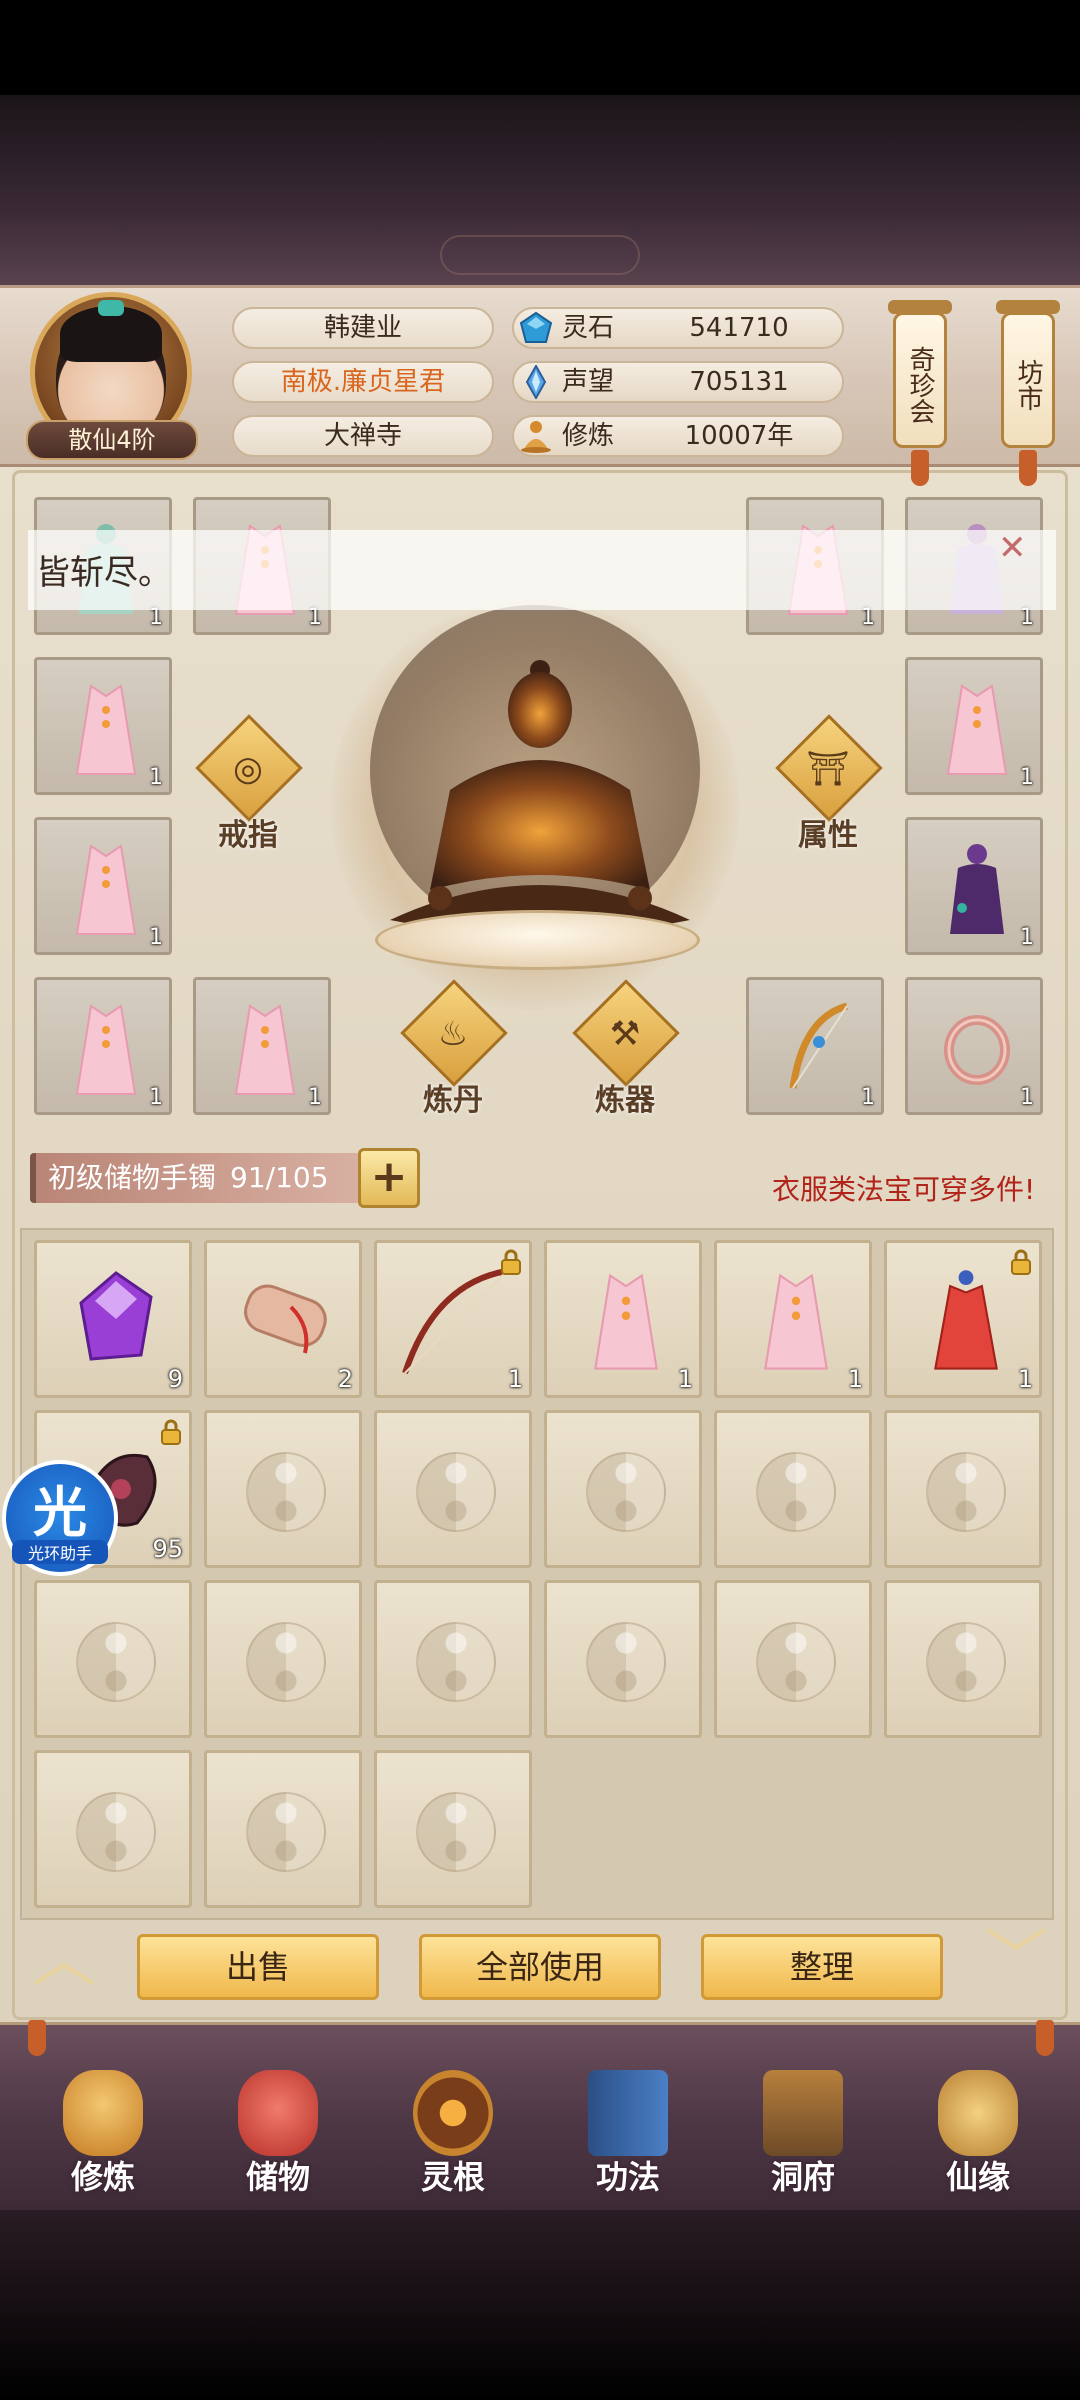 The image size is (1080, 2400). I want to click on bottom-background, so click(540, 2305).